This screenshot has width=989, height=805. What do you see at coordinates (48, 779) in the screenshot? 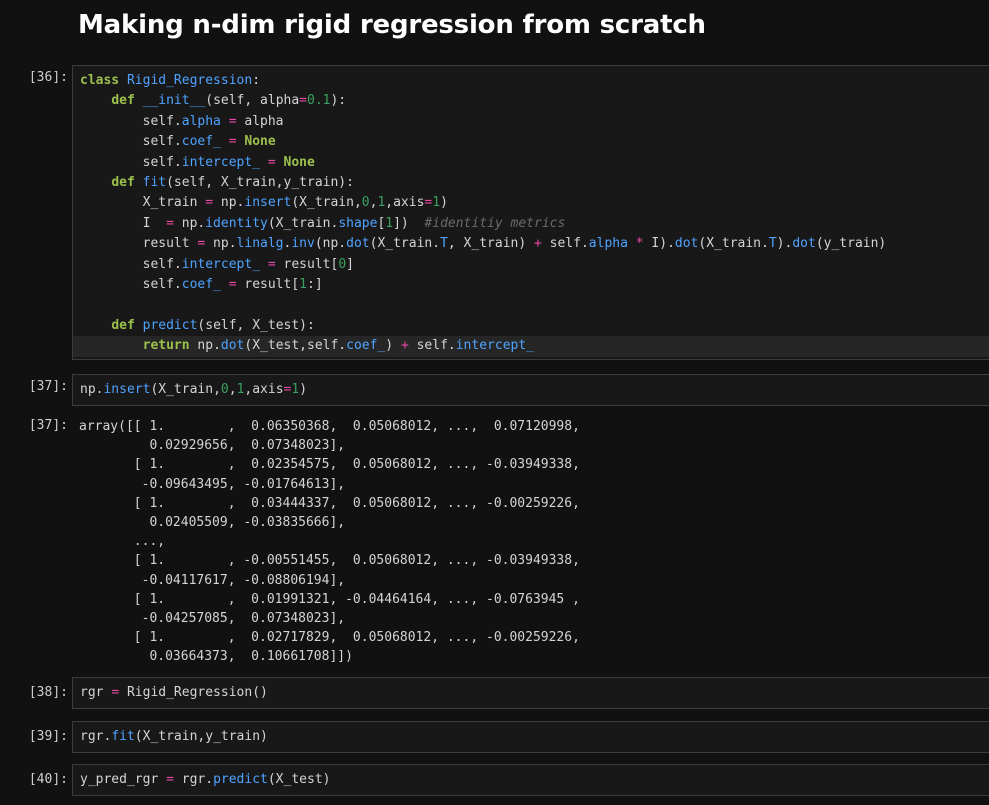
I see `cell-prompt-40: [40]:` at bounding box center [48, 779].